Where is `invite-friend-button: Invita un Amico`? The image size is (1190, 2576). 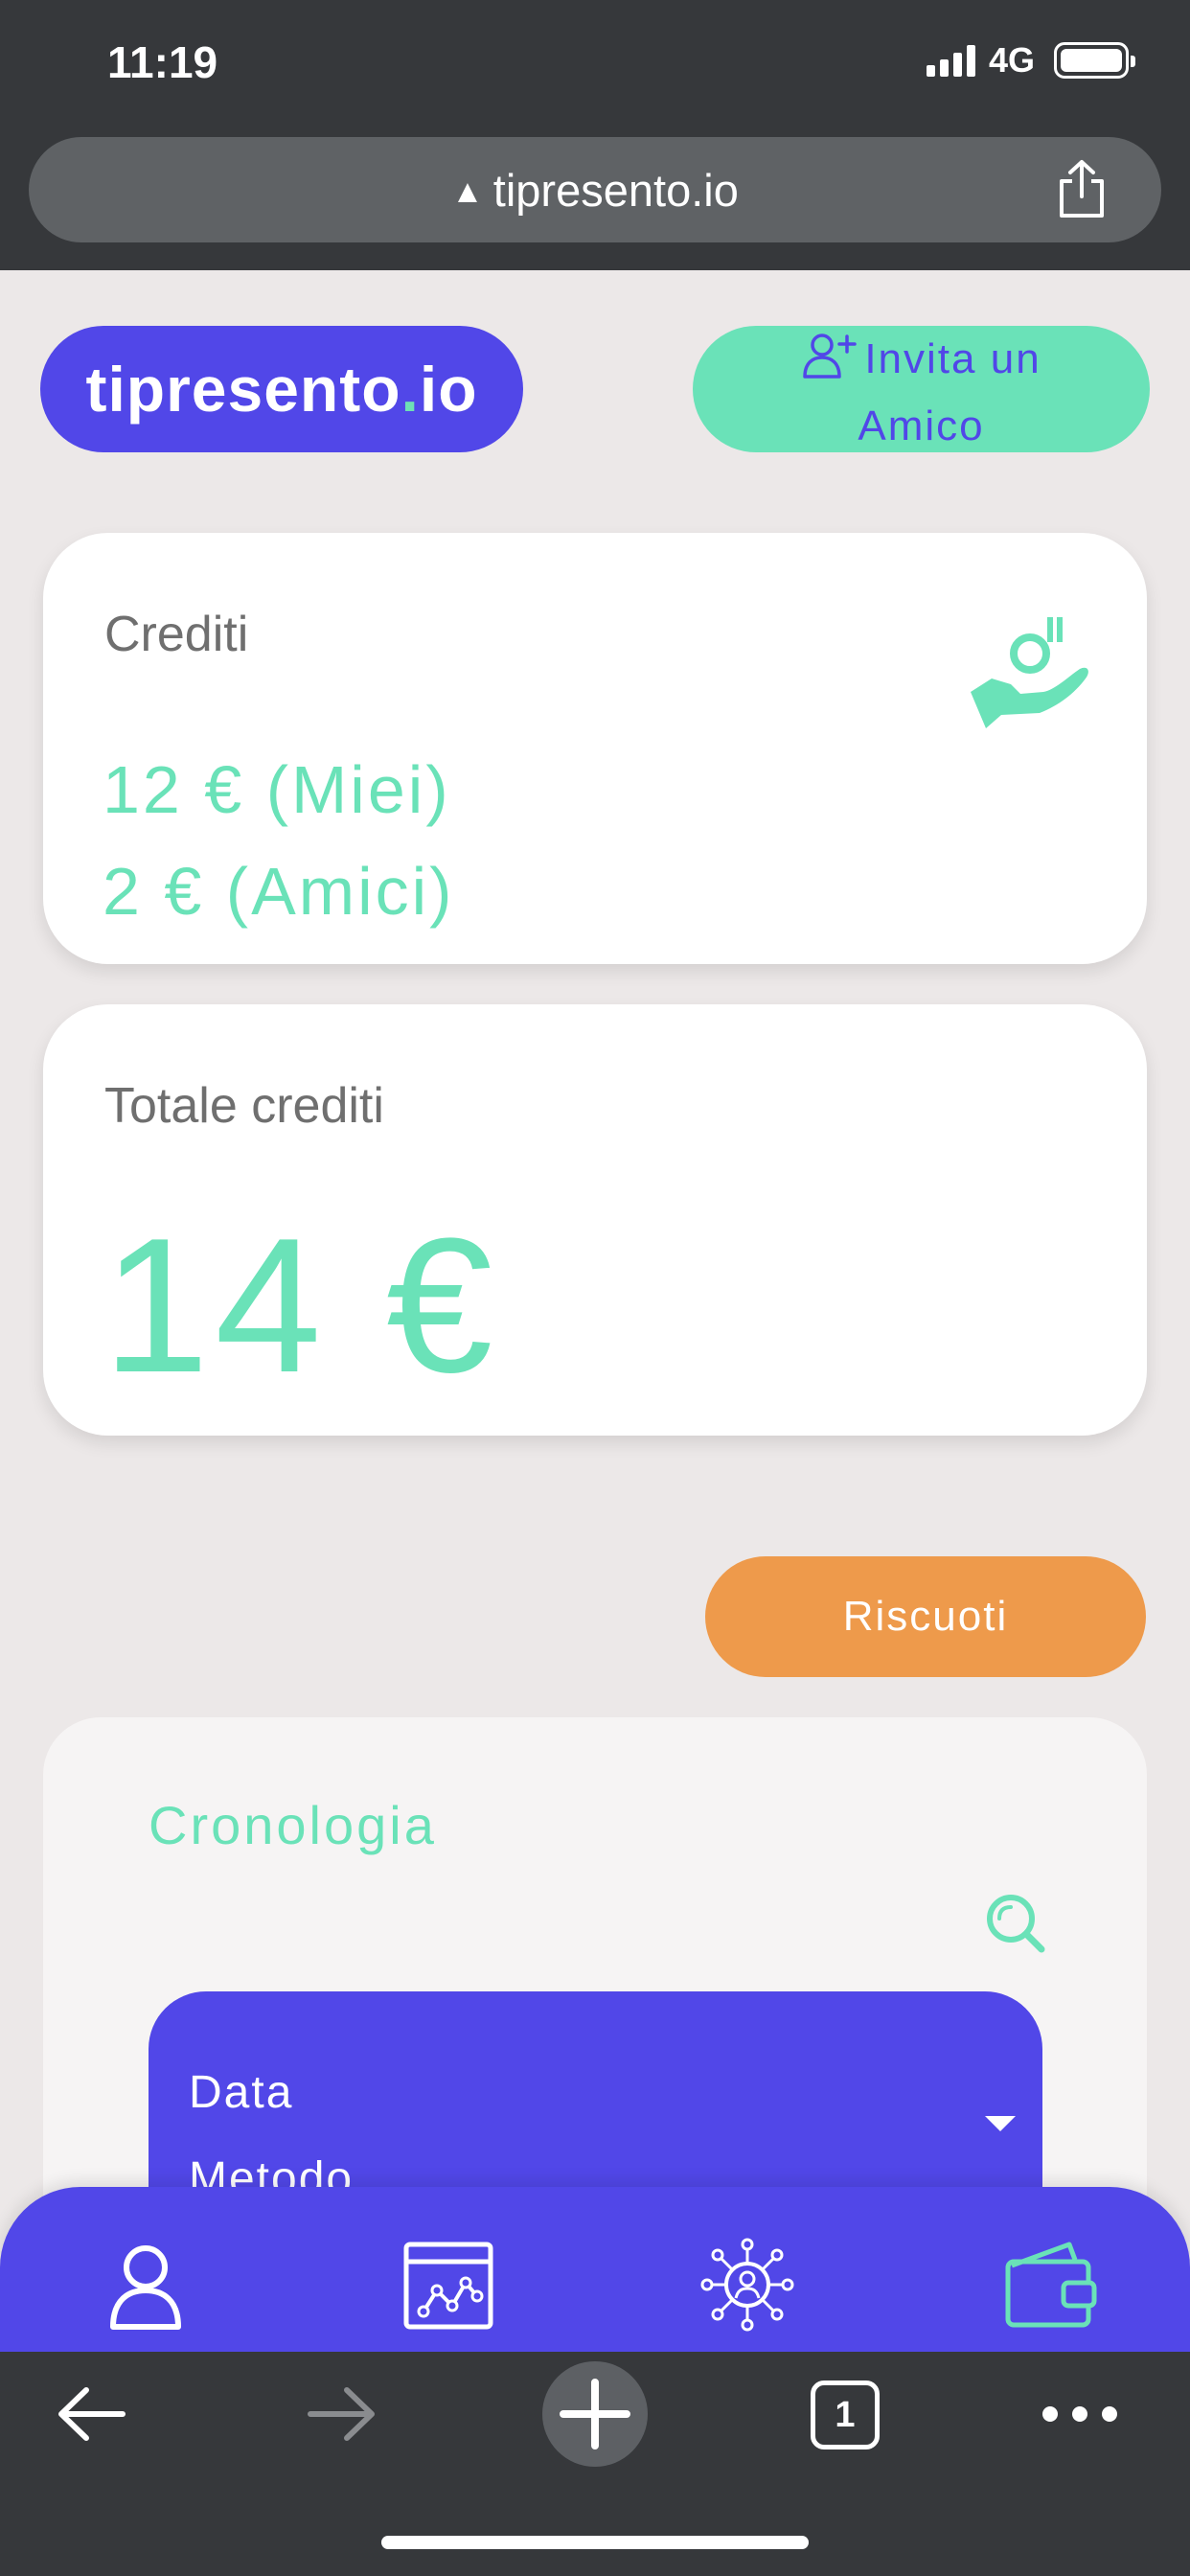 invite-friend-button: Invita un Amico is located at coordinates (921, 389).